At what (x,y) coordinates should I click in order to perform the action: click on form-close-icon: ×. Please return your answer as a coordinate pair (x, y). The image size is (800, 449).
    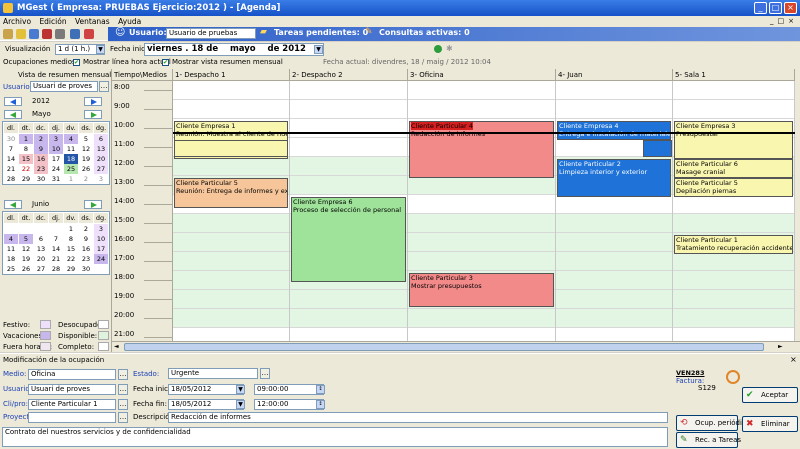
    Looking at the image, I should click on (793, 359).